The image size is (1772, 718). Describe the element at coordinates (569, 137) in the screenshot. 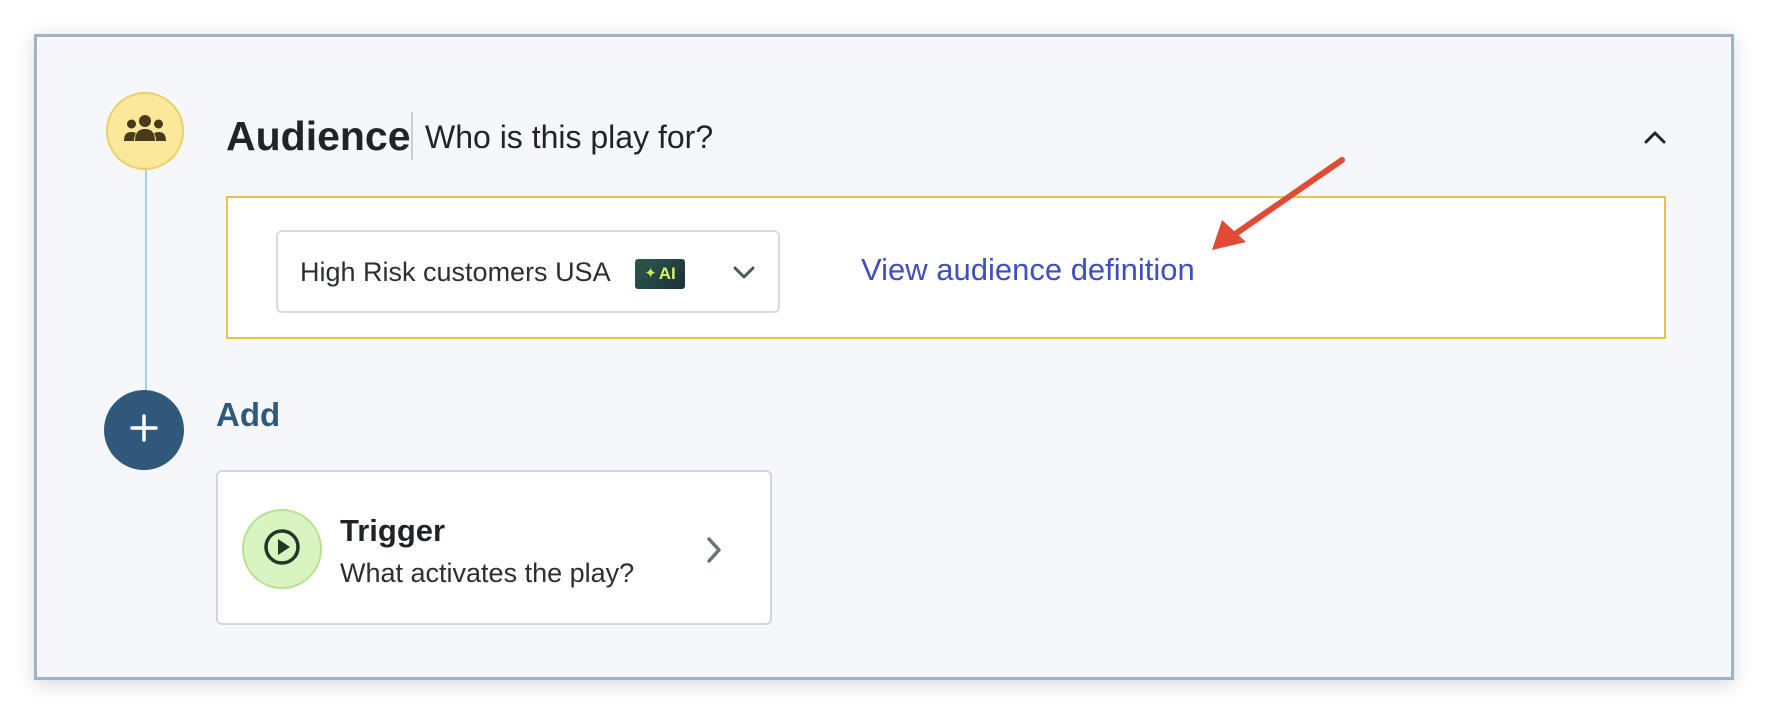

I see `audience-step-subtitle: Who is this play for?` at that location.